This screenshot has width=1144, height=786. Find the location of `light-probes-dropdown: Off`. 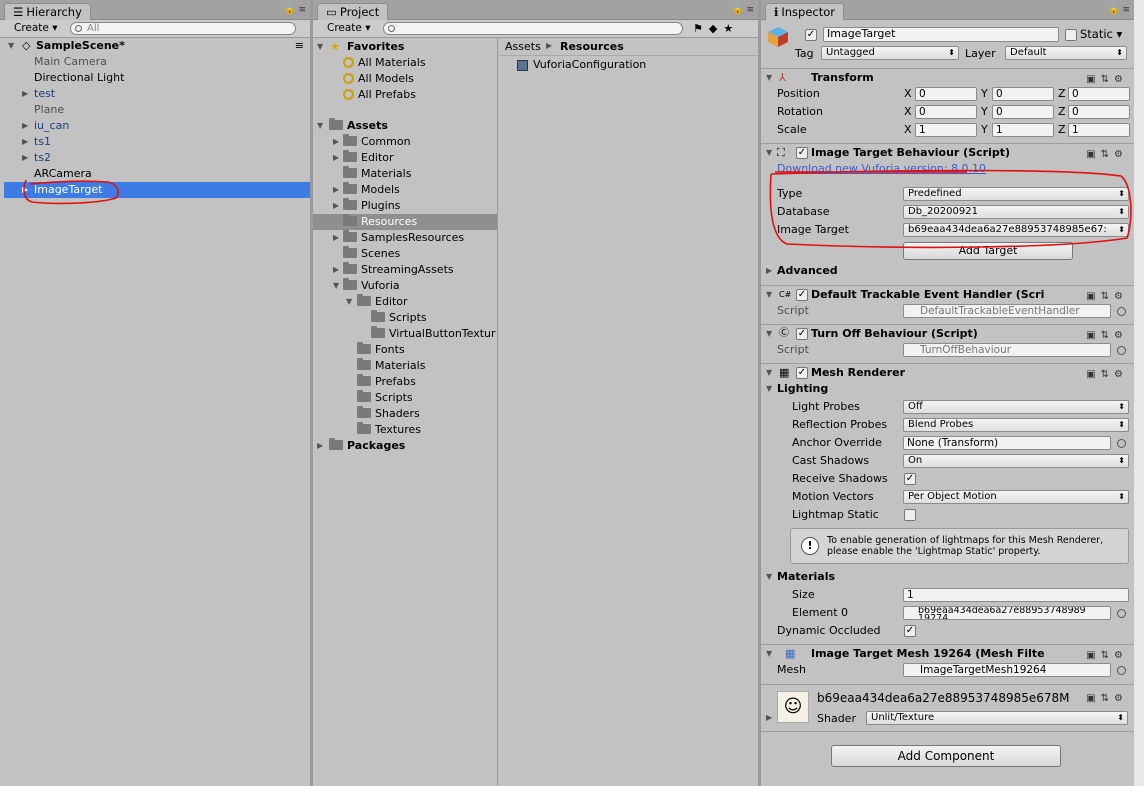

light-probes-dropdown: Off is located at coordinates (1016, 407).